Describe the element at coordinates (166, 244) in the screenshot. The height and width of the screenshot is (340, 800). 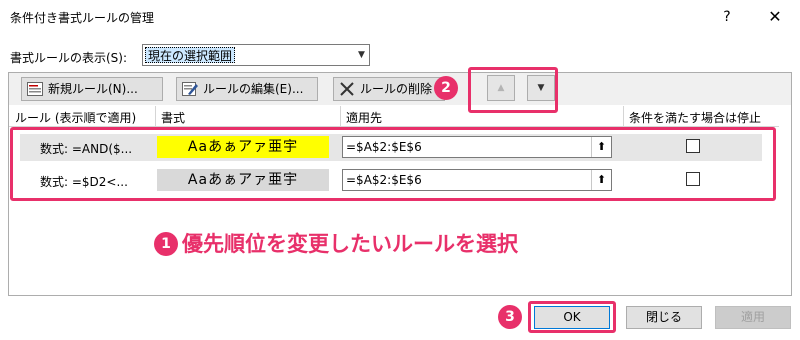
I see `step-1-badge: 1` at that location.